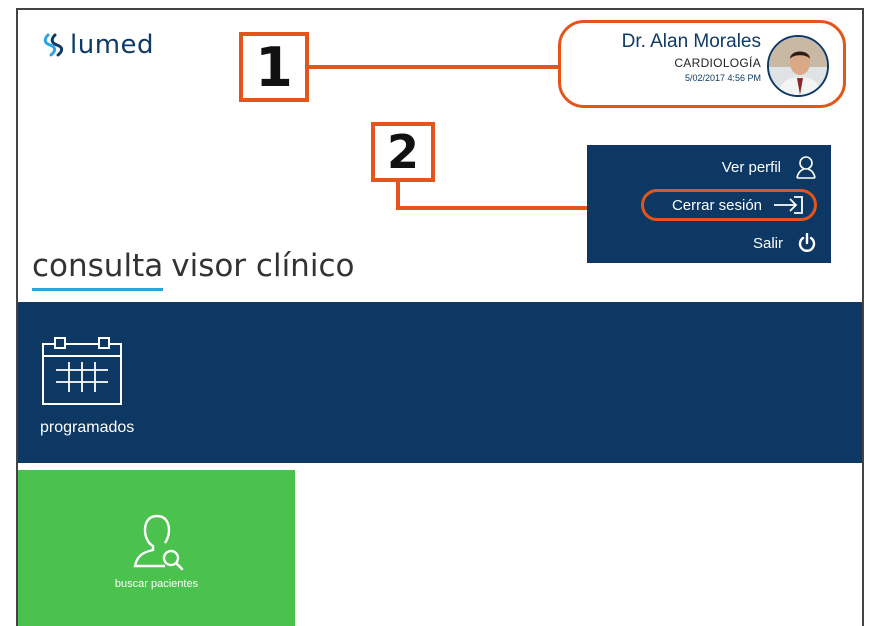 The width and height of the screenshot is (873, 626). I want to click on view-profile-label: Ver perfil, so click(751, 167).